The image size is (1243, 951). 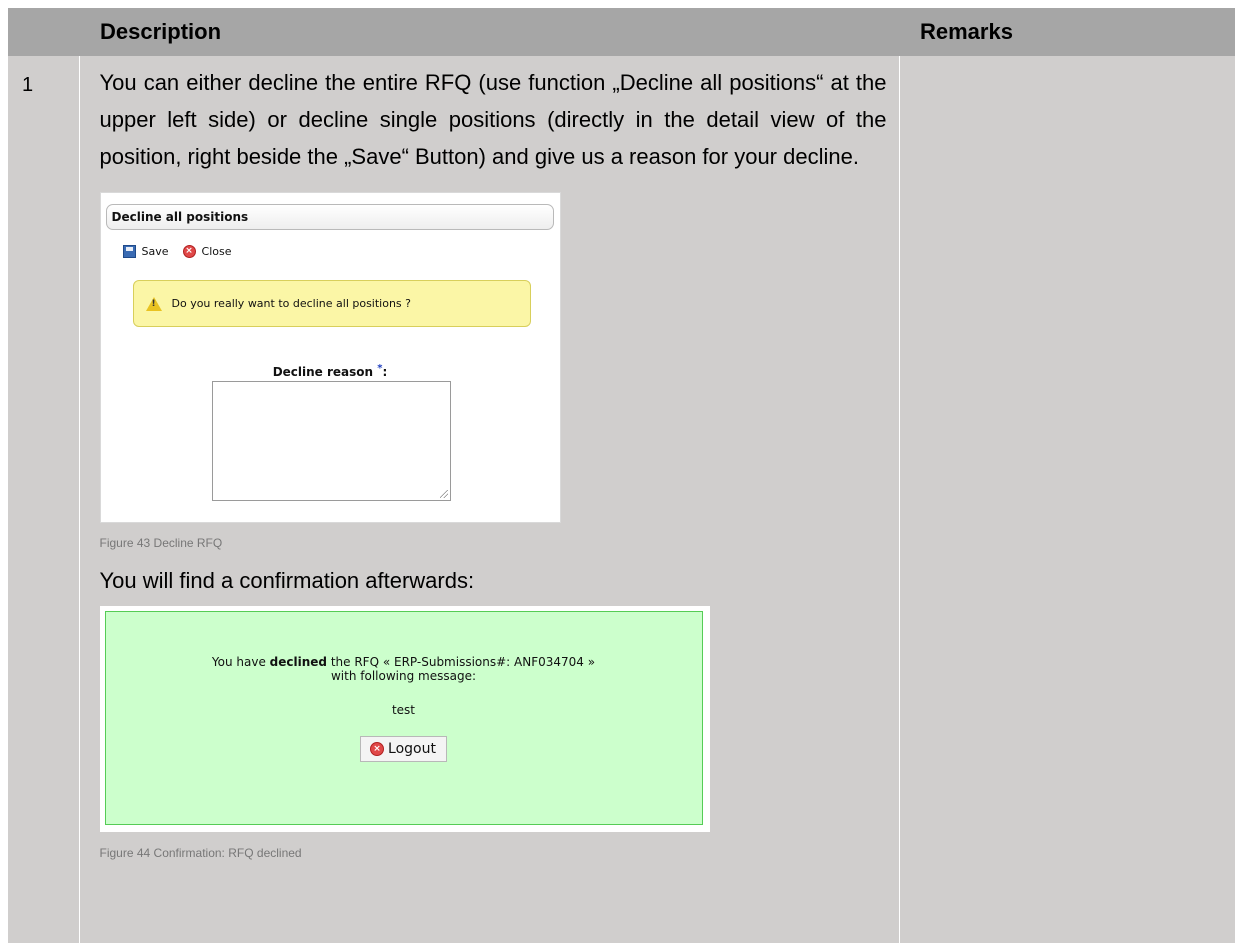 What do you see at coordinates (385, 372) in the screenshot?
I see `decline-reason-colon: :` at bounding box center [385, 372].